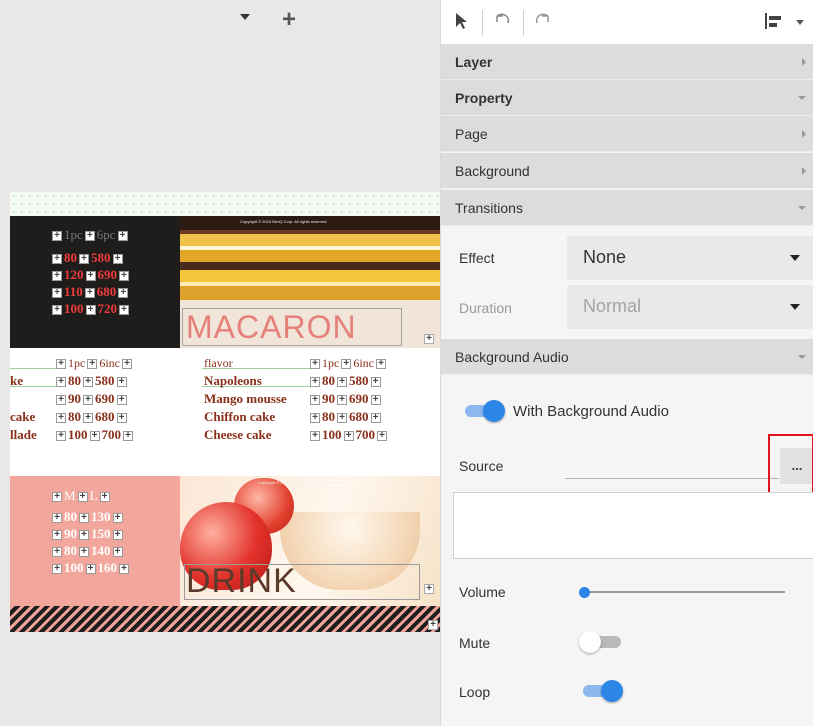  I want to click on volume-label: Volume, so click(482, 592).